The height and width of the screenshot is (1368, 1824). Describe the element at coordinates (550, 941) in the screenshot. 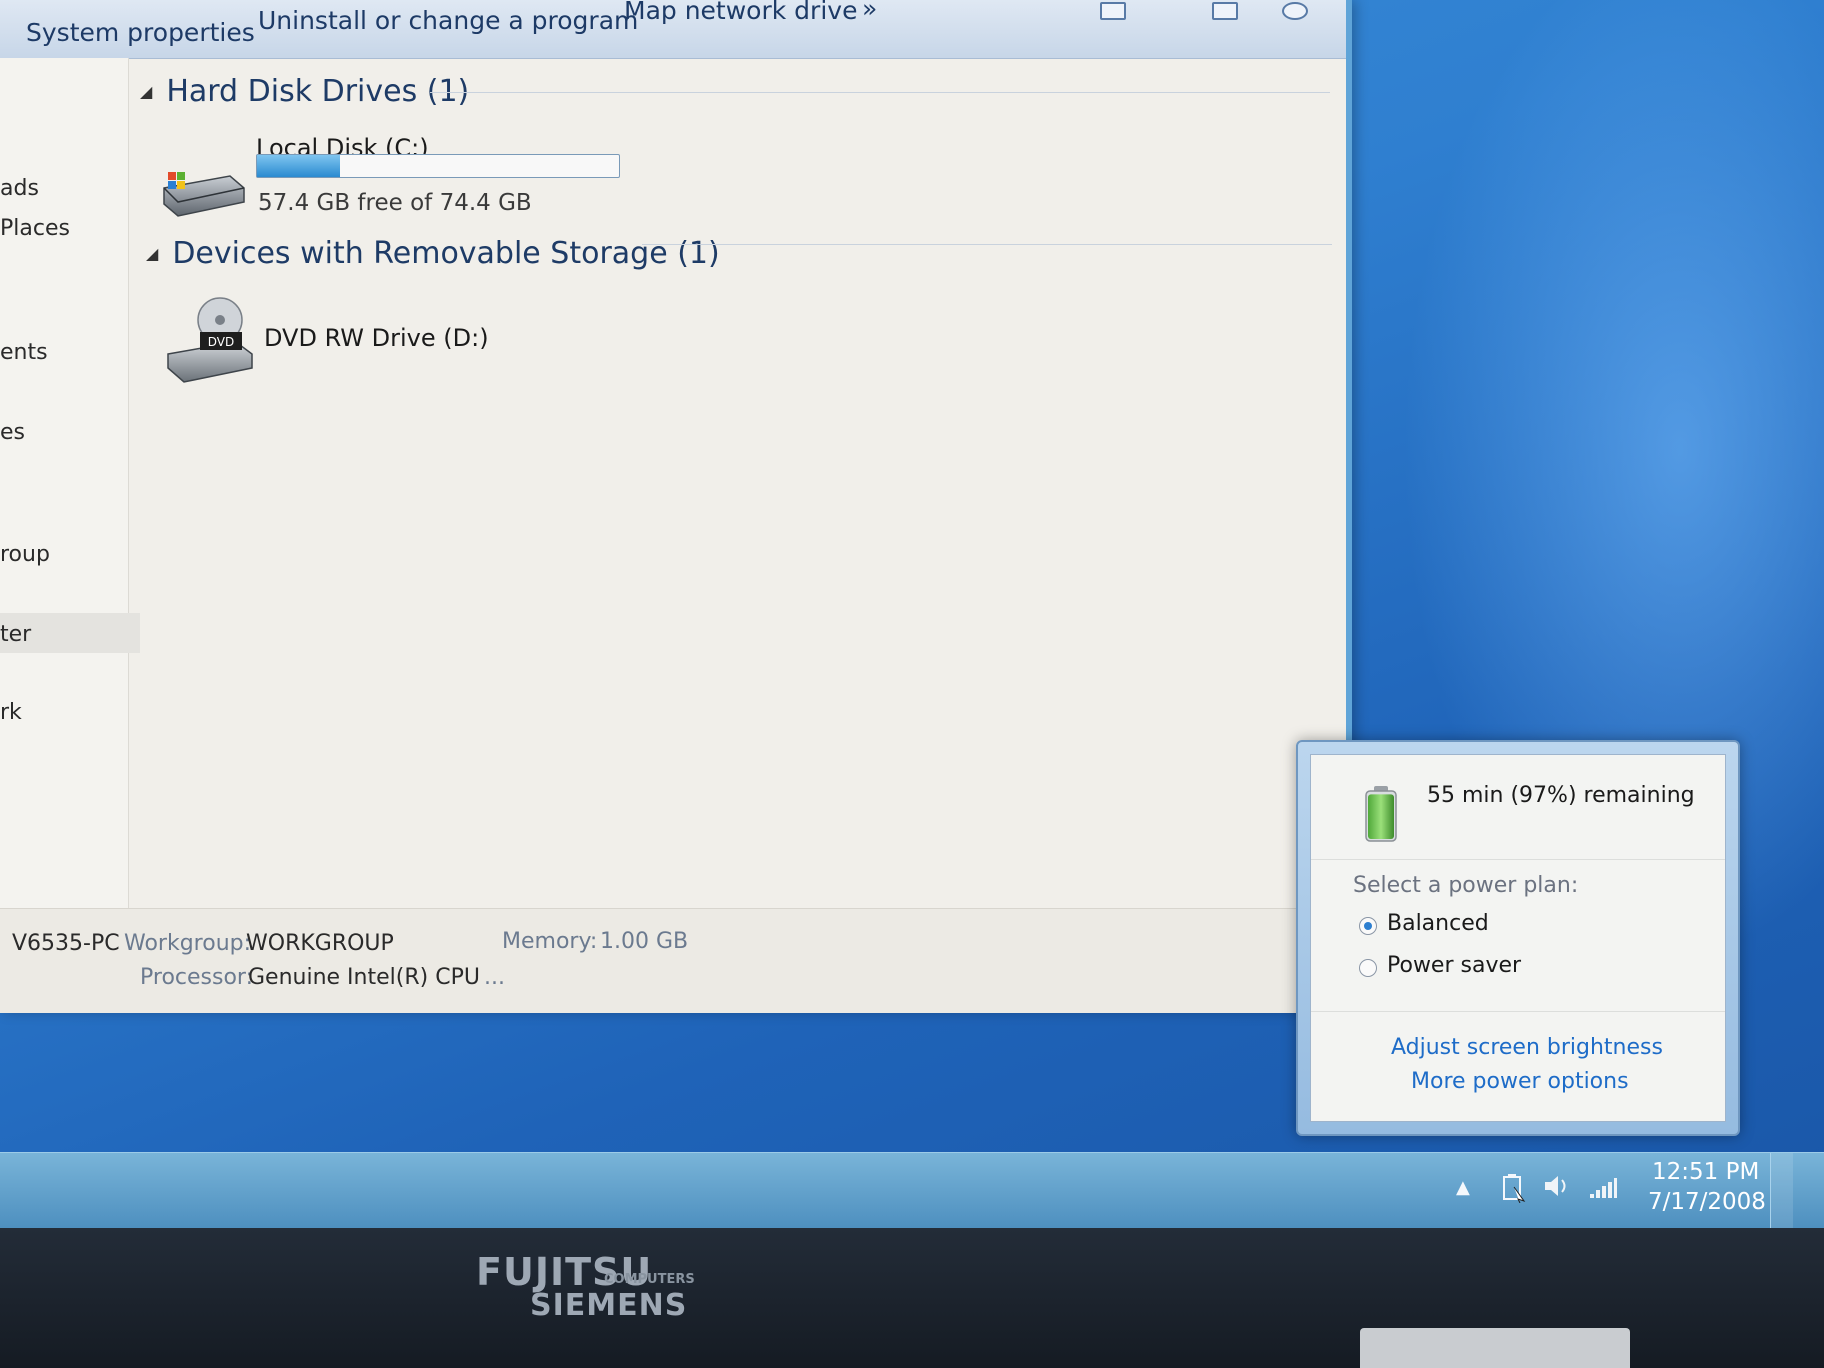

I see `memory-label: Memory:` at that location.